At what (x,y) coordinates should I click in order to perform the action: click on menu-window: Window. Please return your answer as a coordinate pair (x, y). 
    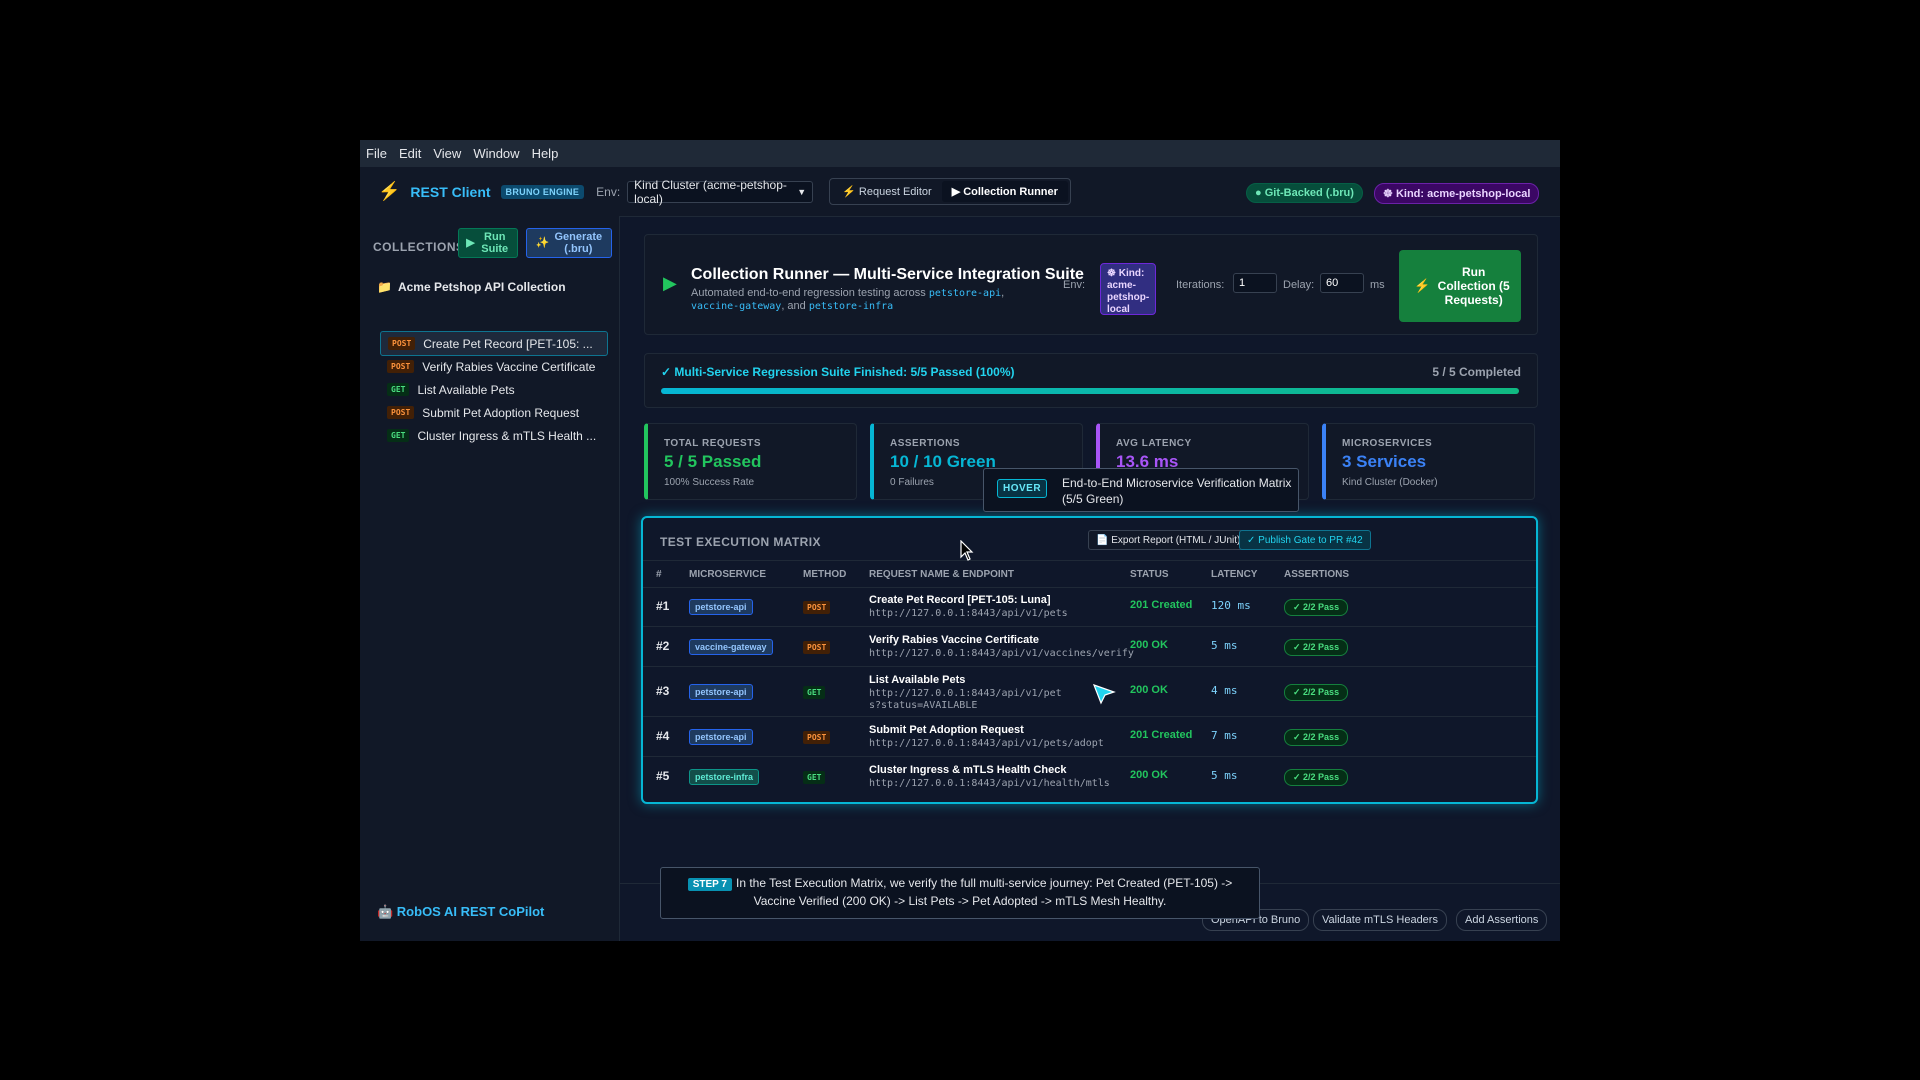
    Looking at the image, I should click on (496, 153).